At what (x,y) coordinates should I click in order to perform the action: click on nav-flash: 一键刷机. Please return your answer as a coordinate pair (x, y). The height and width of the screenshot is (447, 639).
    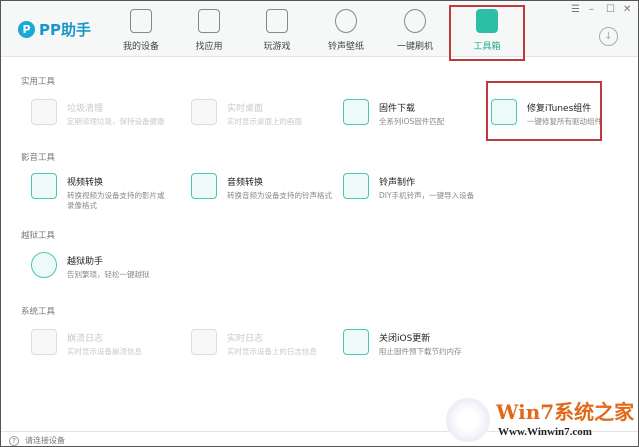
    Looking at the image, I should click on (415, 30).